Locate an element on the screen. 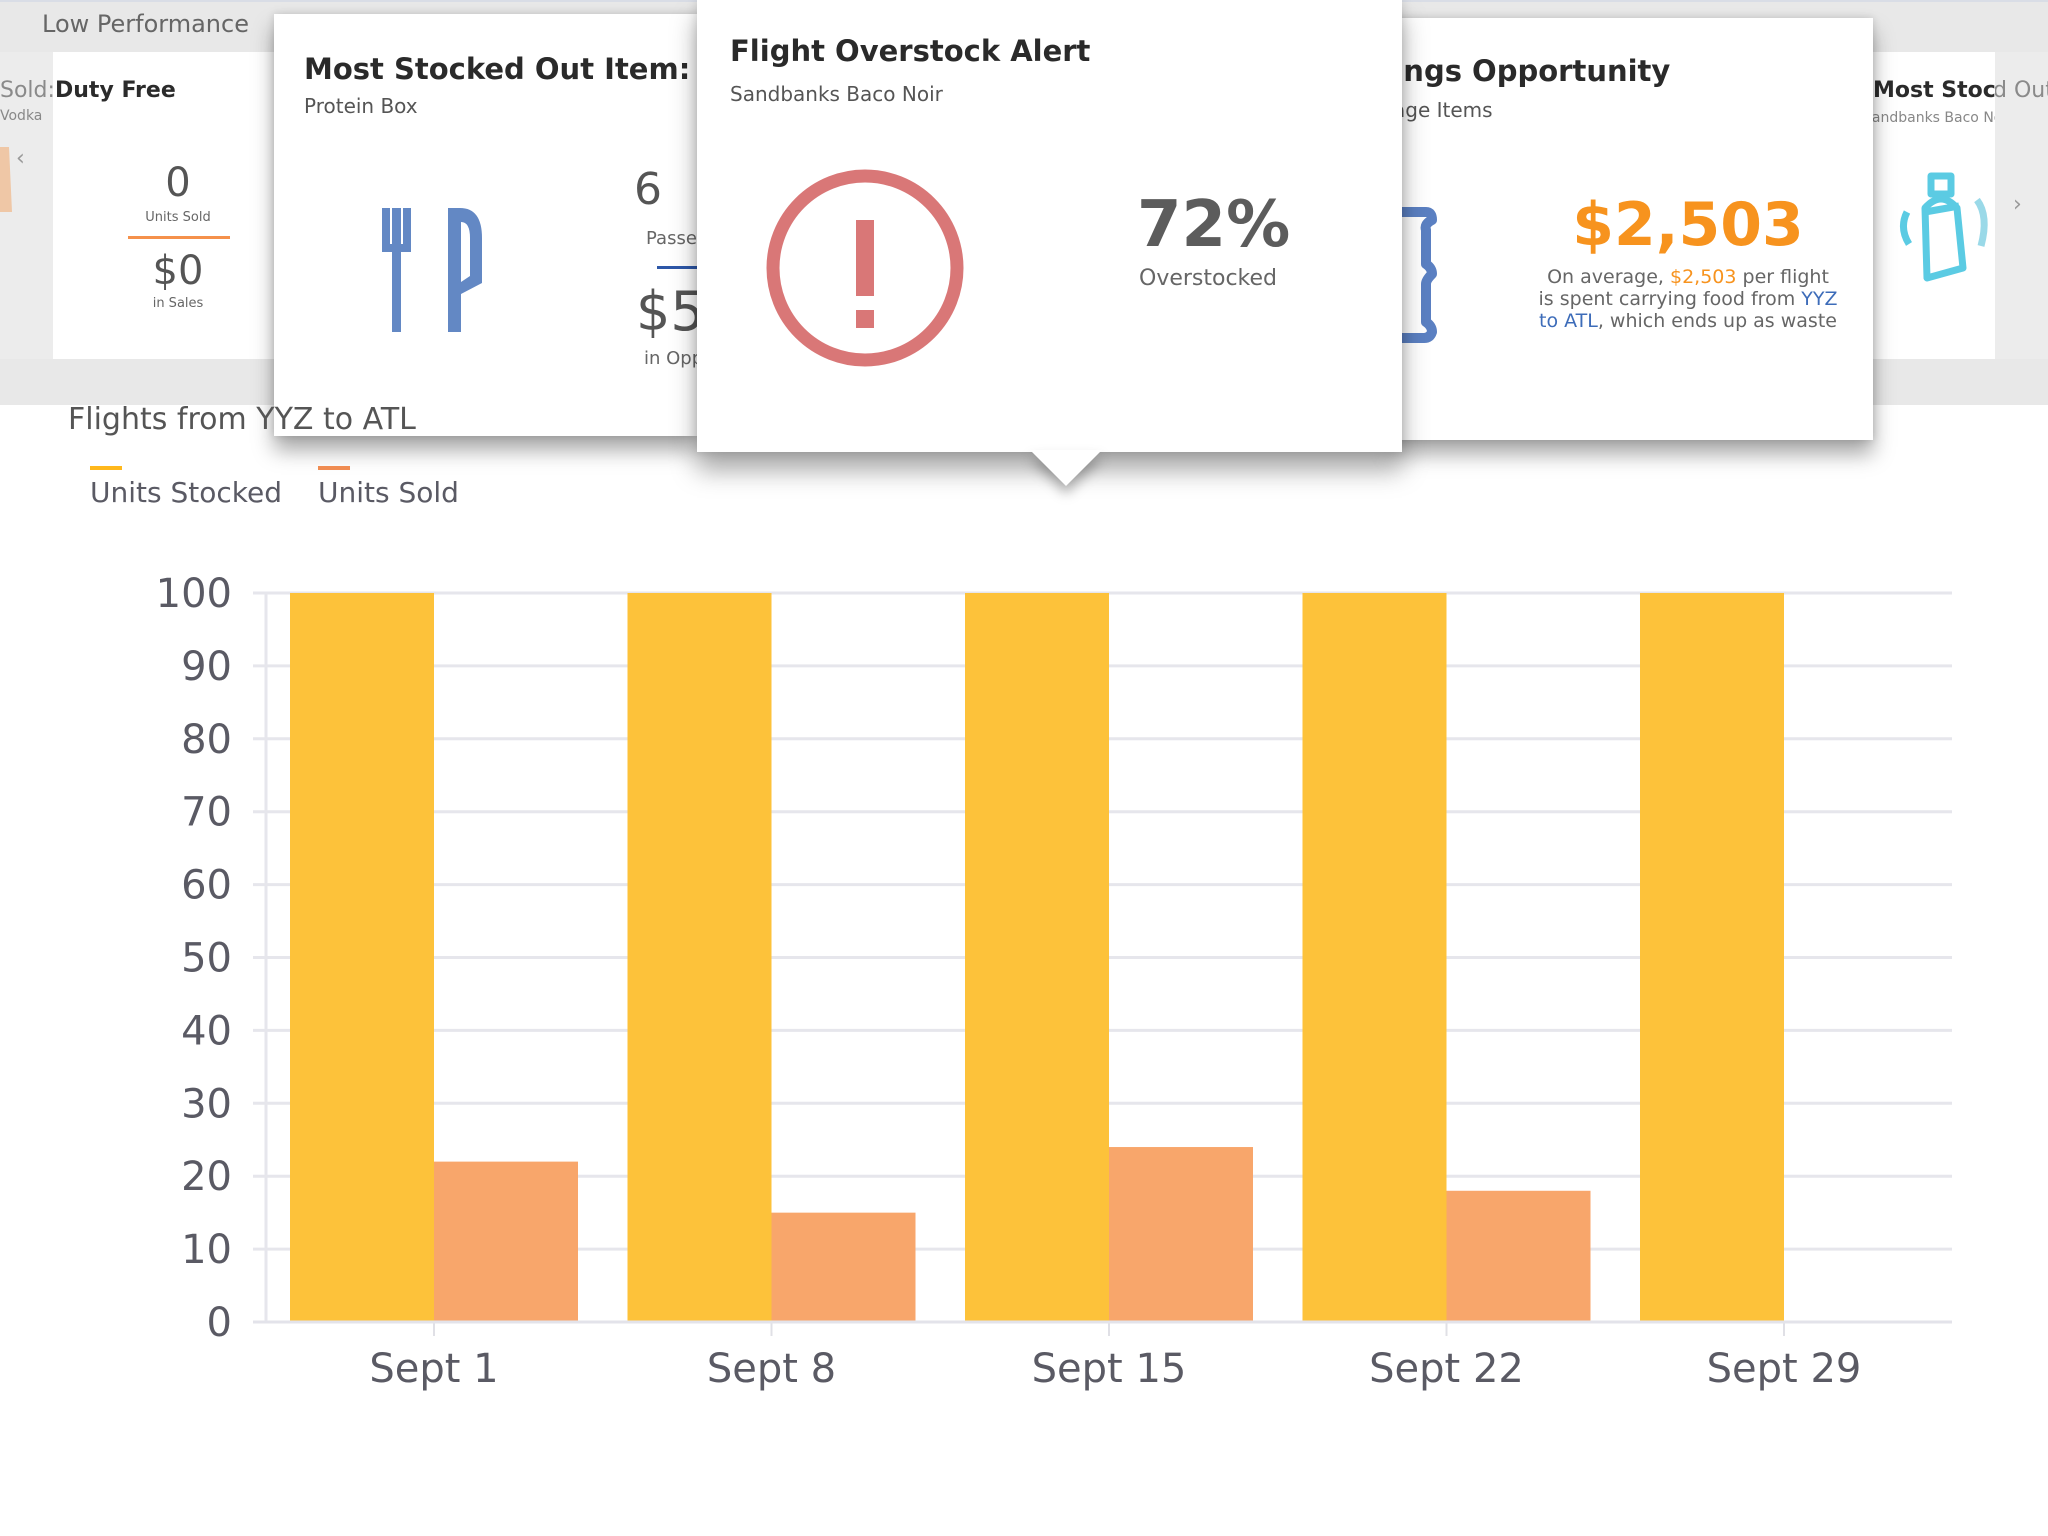  next-card-title-peek: d Out is located at coordinates (2021, 90).